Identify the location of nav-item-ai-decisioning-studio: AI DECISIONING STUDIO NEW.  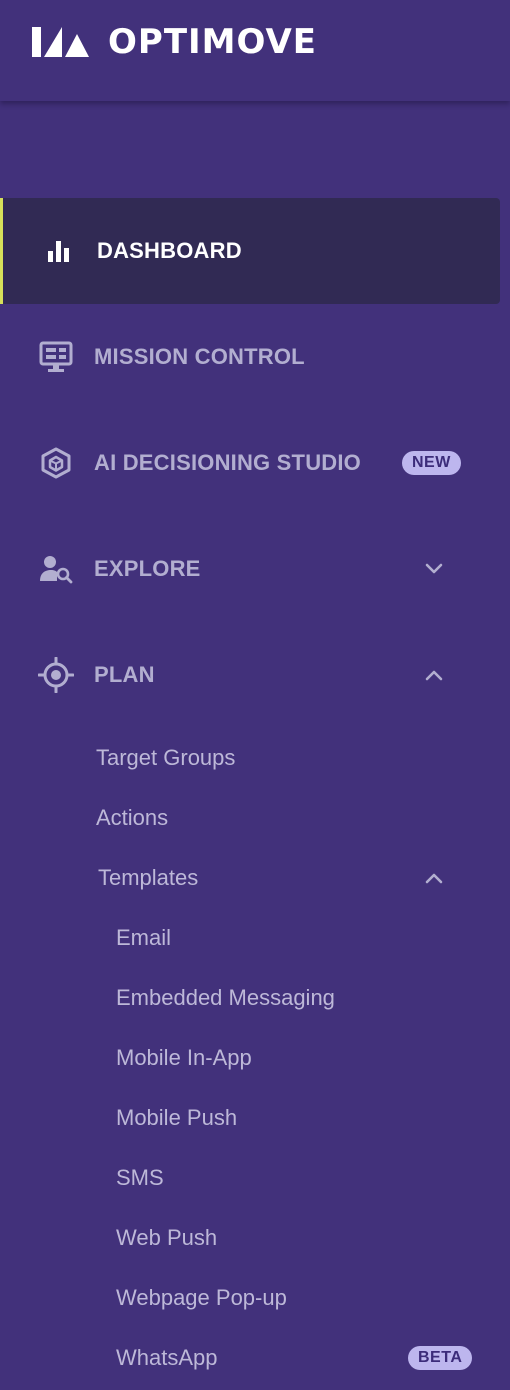
(250, 463).